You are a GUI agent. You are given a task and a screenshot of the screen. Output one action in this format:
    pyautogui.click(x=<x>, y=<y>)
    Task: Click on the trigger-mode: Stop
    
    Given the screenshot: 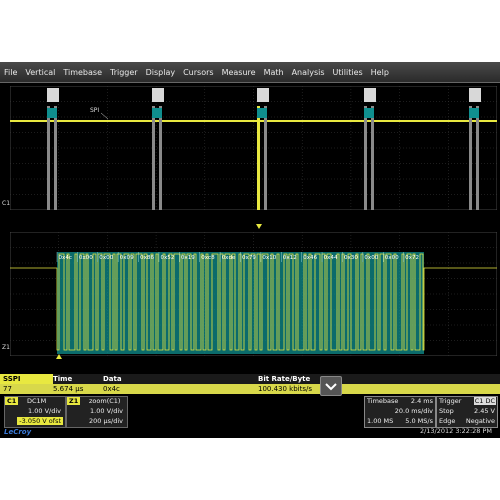 What is the action you would take?
    pyautogui.click(x=446, y=411)
    